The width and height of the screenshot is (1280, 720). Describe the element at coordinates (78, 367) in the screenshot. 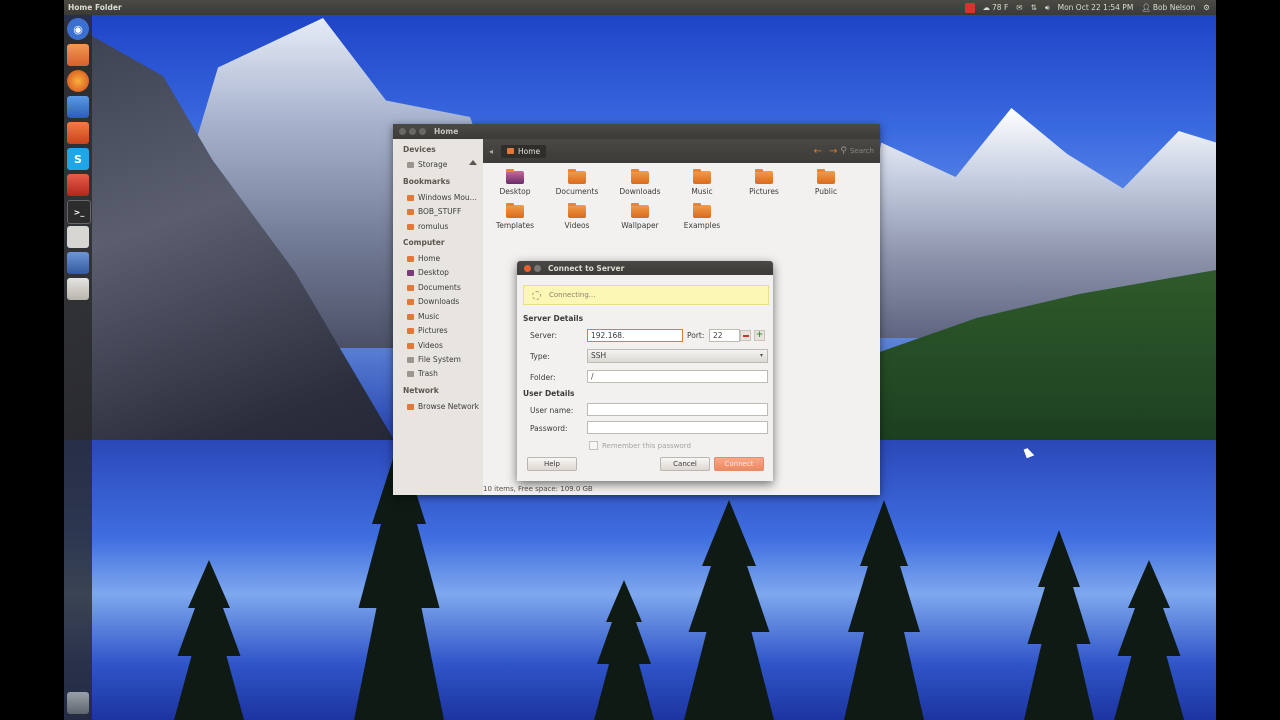

I see `launcher: ◉ S >_` at that location.